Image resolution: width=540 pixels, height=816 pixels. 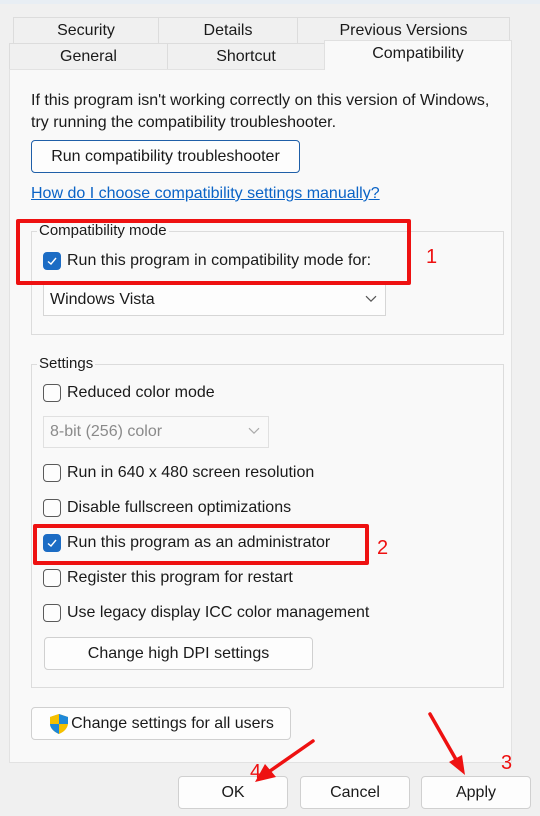 What do you see at coordinates (180, 577) in the screenshot?
I see `register-restart-label: Register this program for restart` at bounding box center [180, 577].